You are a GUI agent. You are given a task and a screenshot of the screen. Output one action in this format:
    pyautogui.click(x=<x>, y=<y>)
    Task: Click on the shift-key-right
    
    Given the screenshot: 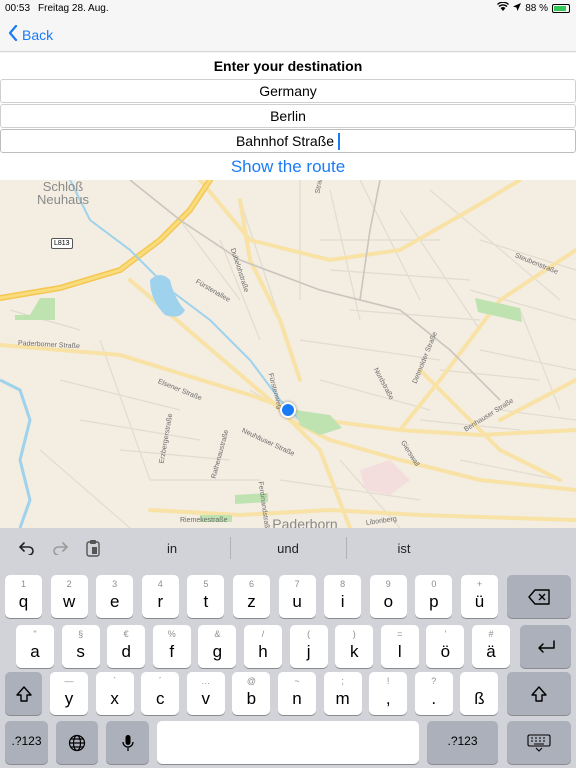 What is the action you would take?
    pyautogui.click(x=539, y=693)
    